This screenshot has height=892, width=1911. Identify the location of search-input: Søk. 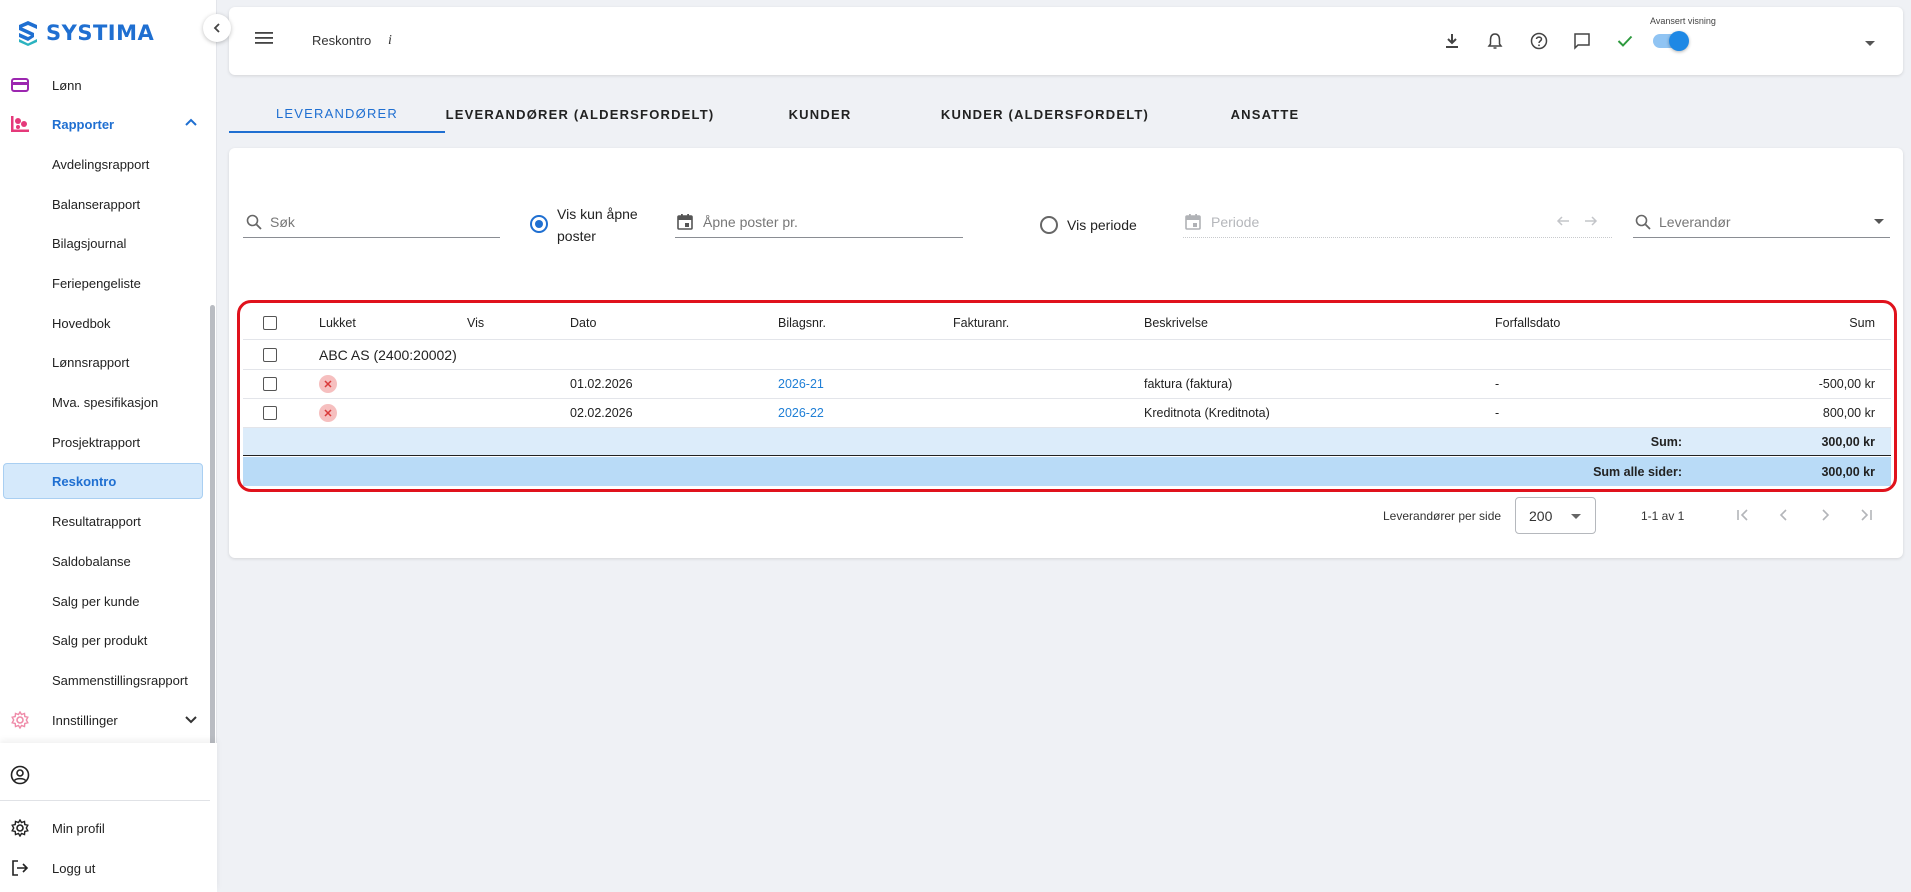
(371, 222).